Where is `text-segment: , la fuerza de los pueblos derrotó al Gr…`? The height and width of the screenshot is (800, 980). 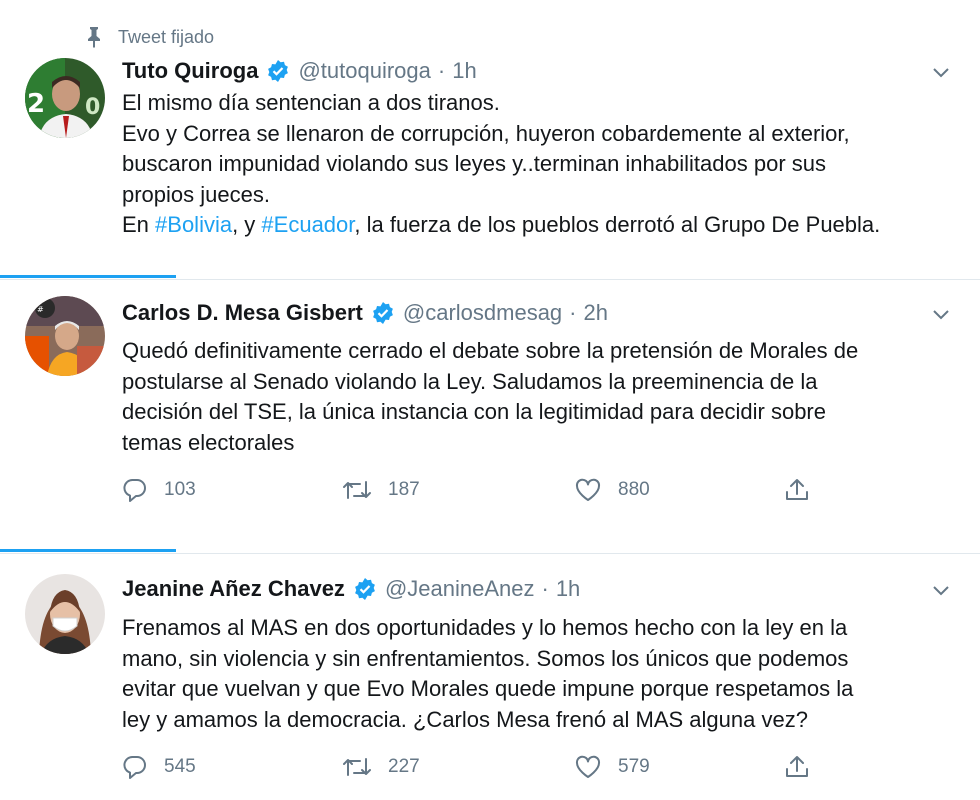 text-segment: , la fuerza de los pueblos derrotó al Gr… is located at coordinates (617, 224).